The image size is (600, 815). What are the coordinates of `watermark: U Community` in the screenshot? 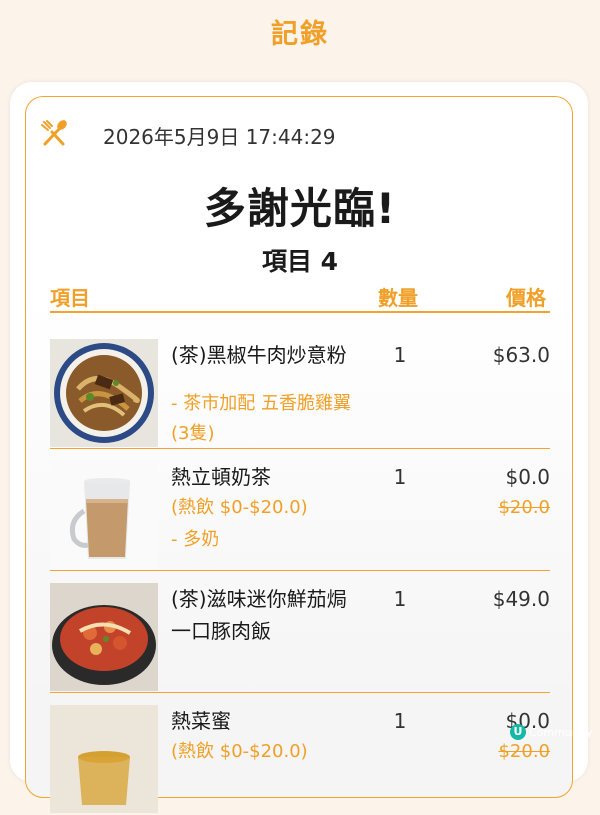 It's located at (551, 732).